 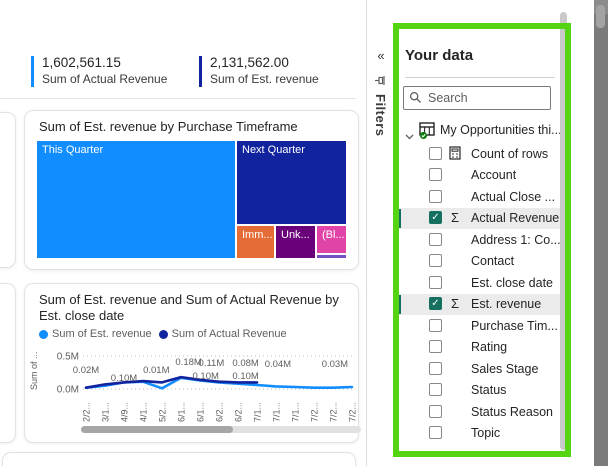 What do you see at coordinates (415, 100) in the screenshot?
I see `search-icon` at bounding box center [415, 100].